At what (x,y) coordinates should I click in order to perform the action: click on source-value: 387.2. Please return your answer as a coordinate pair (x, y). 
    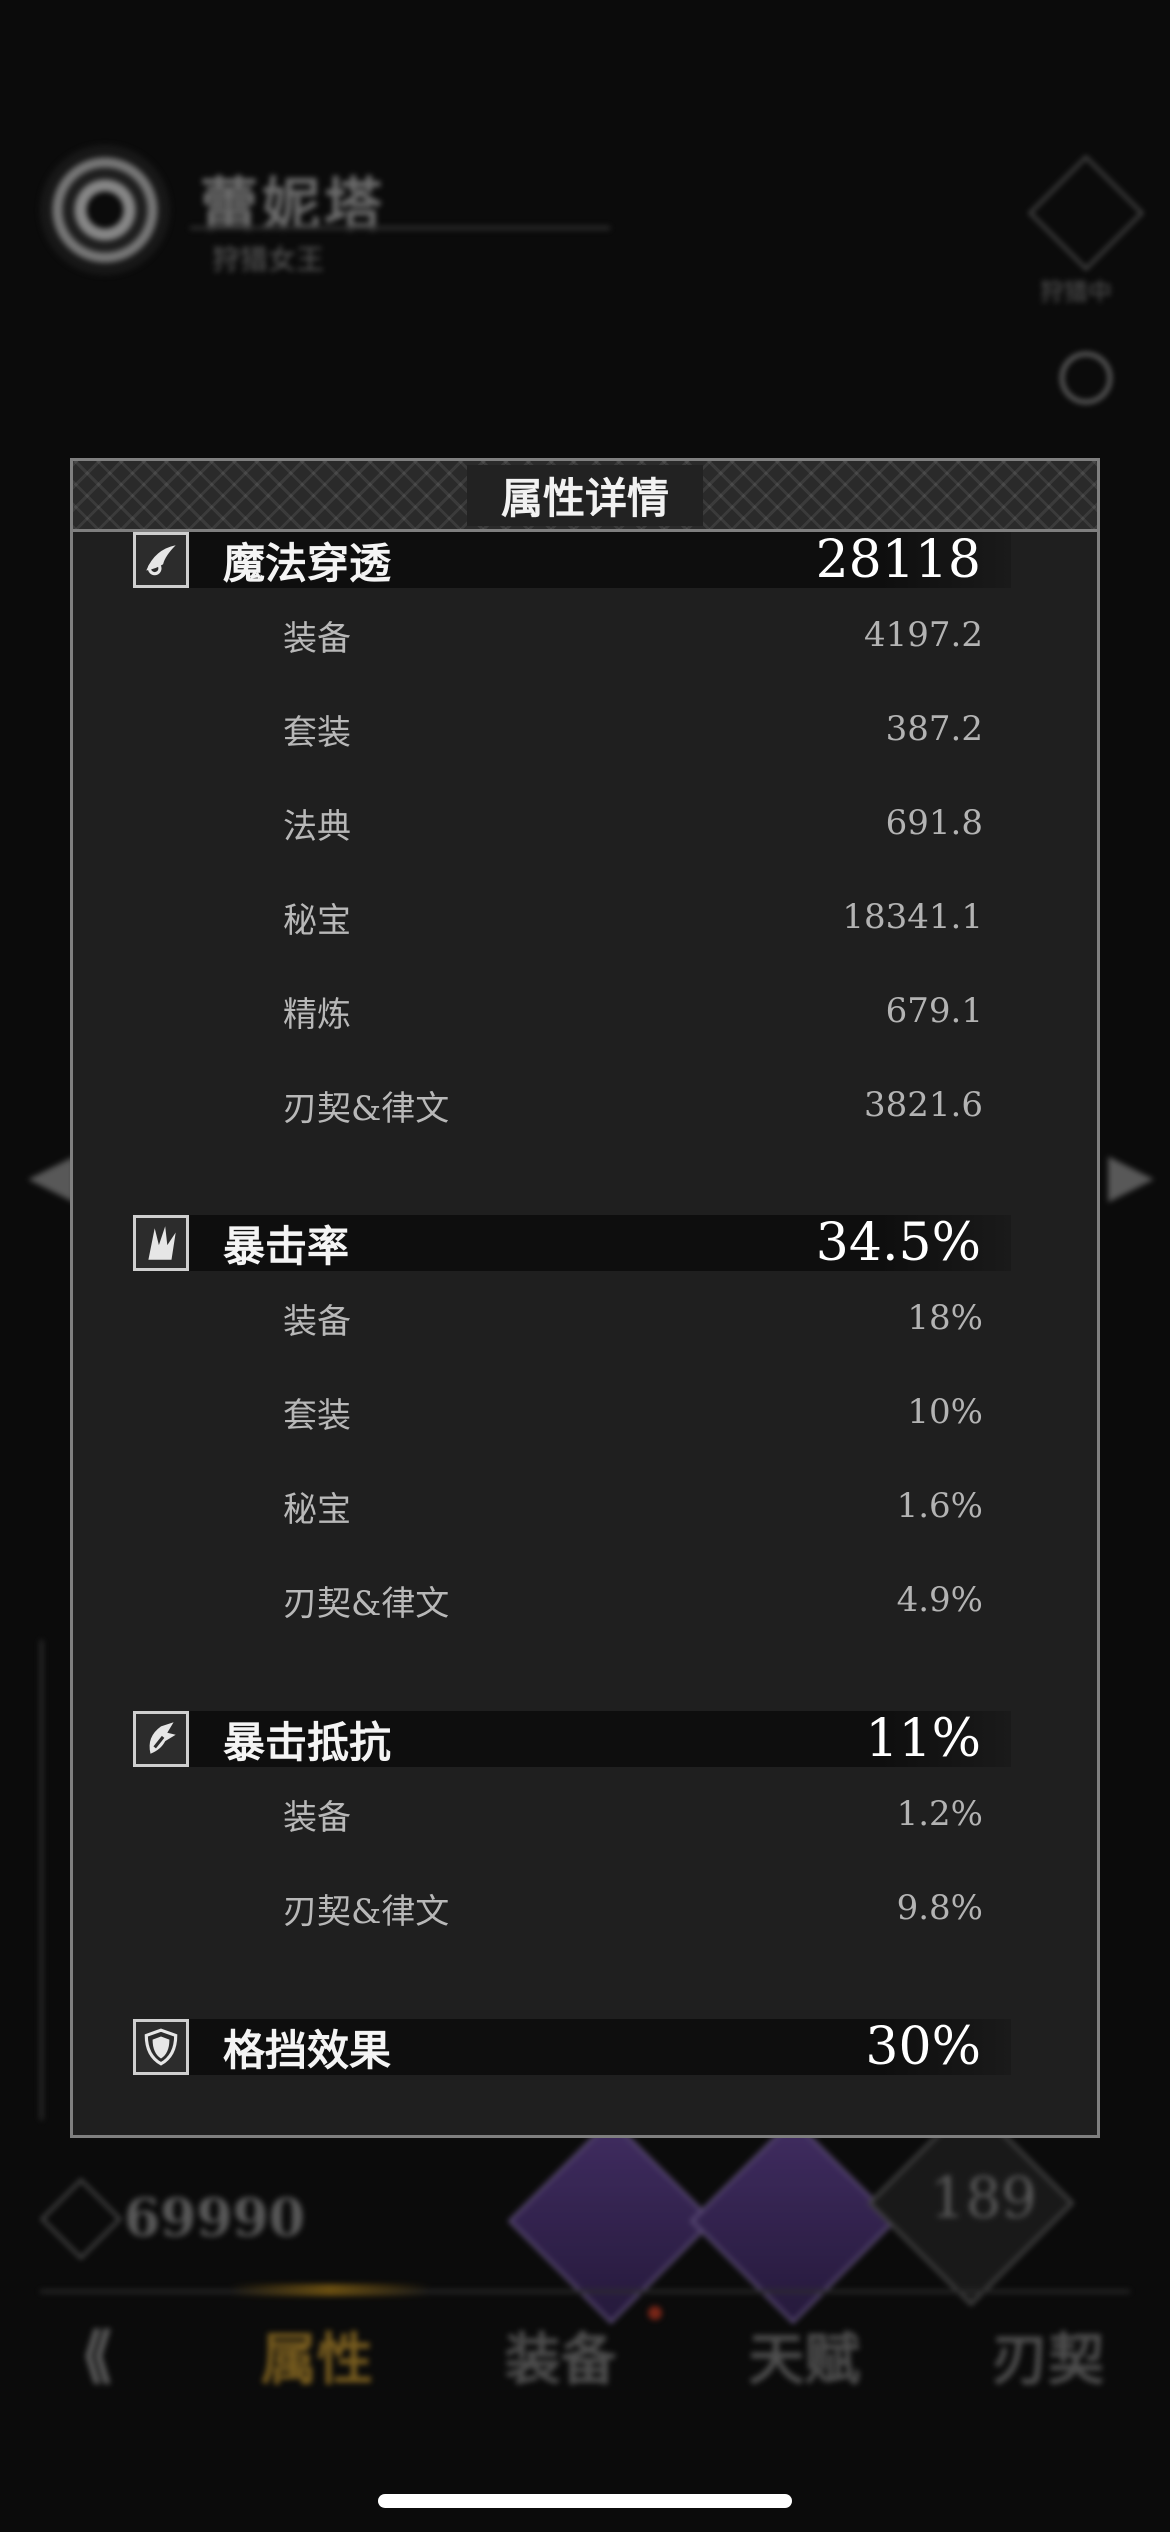
    Looking at the image, I should click on (934, 729).